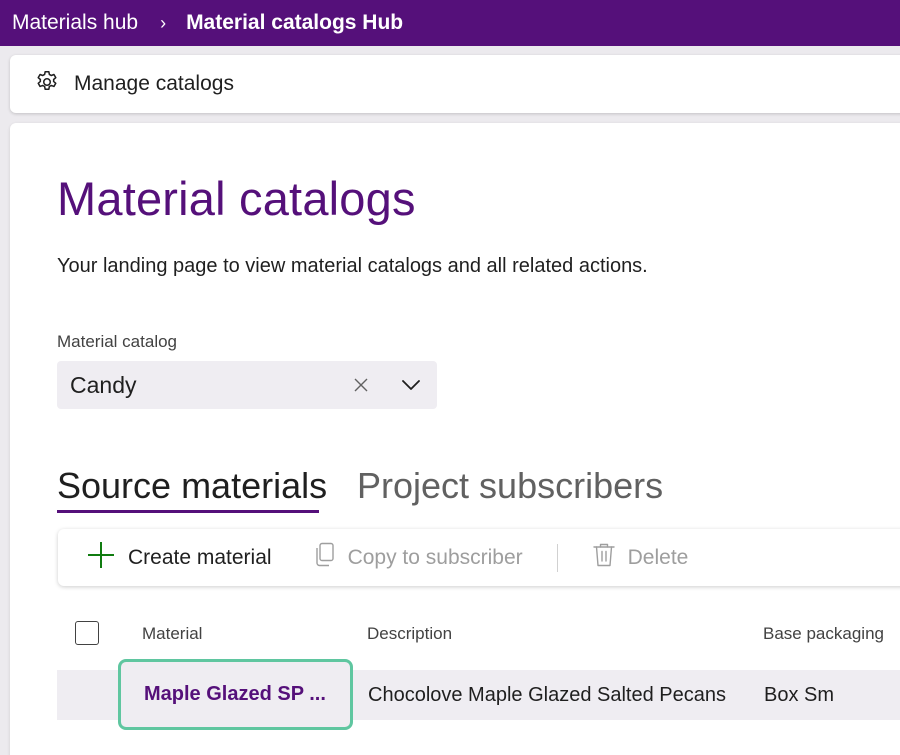 The height and width of the screenshot is (755, 900). Describe the element at coordinates (658, 557) in the screenshot. I see `delete-label: Delete` at that location.